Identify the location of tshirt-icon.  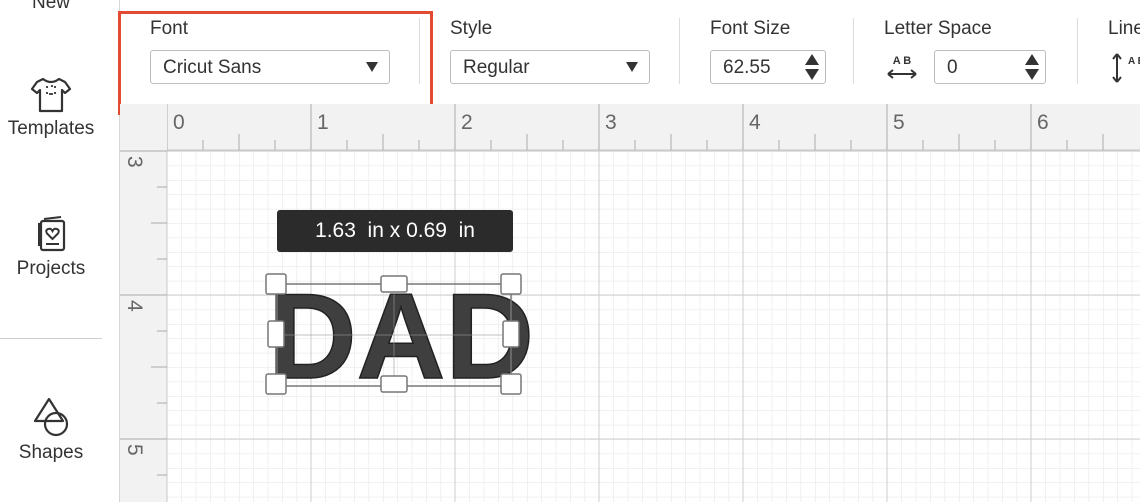
(51, 95).